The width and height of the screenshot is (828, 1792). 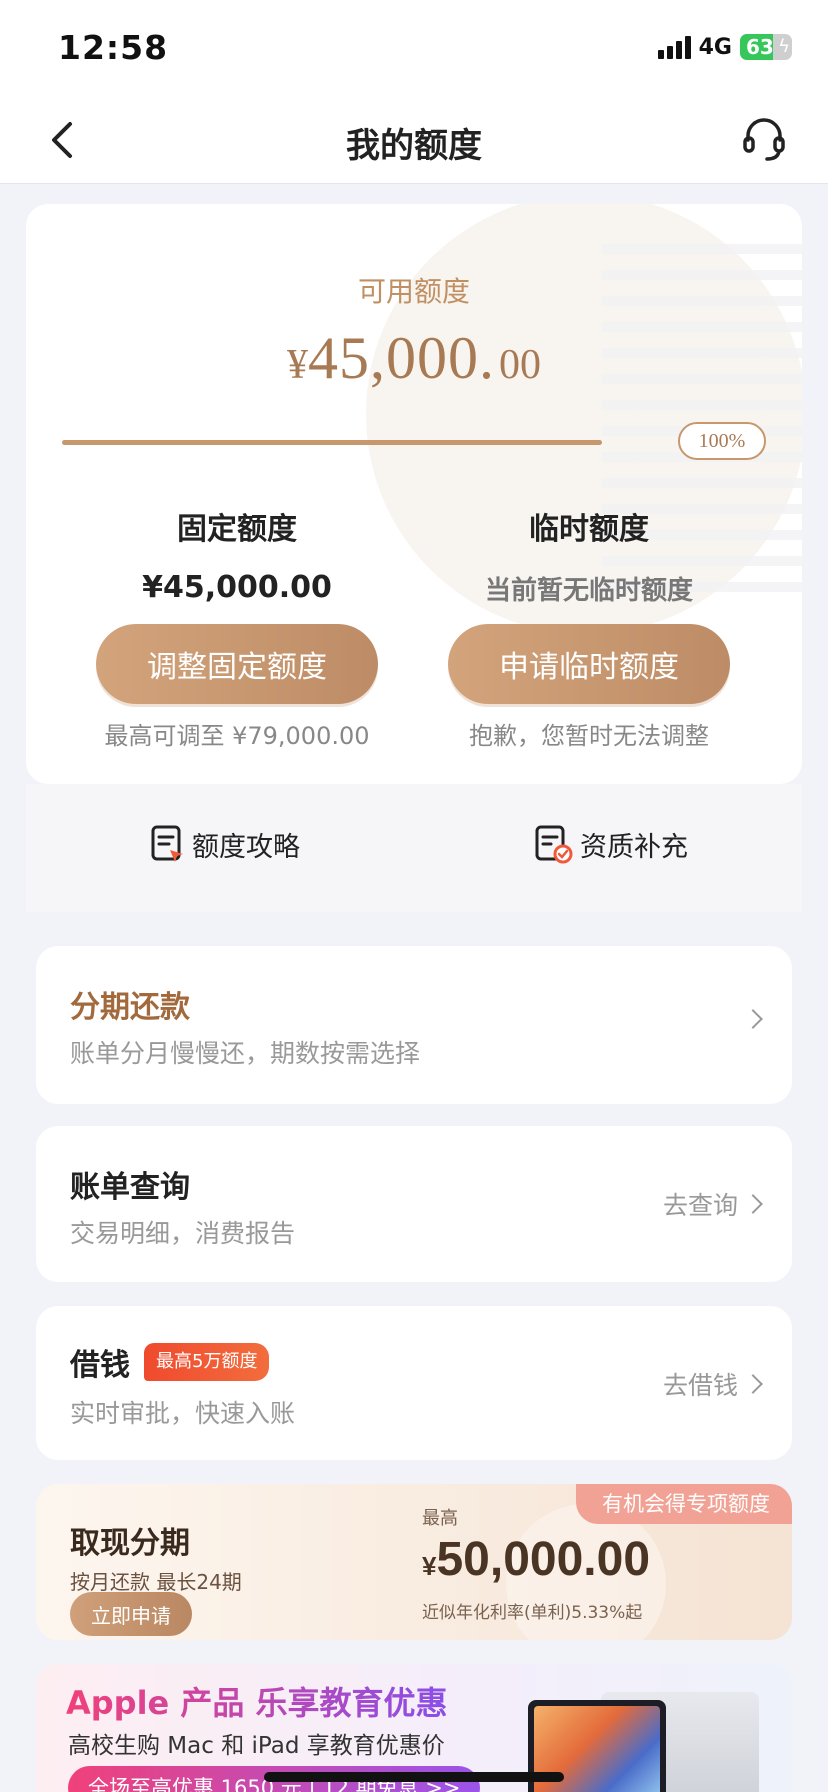 What do you see at coordinates (543, 1559) in the screenshot?
I see `cash-amount-value: 50,000.00` at bounding box center [543, 1559].